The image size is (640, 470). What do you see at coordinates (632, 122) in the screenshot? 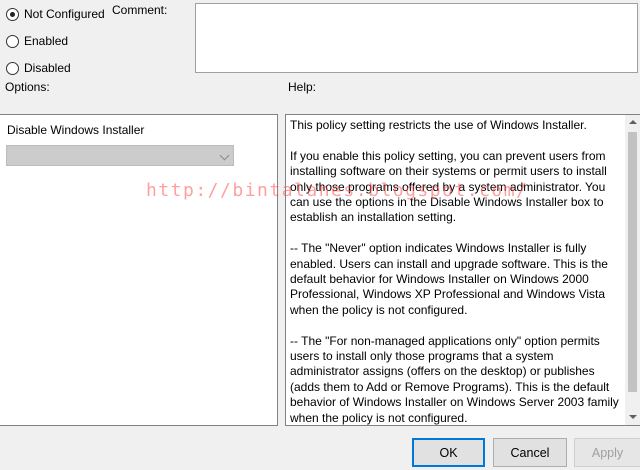
I see `scroll-up-arrow-icon` at bounding box center [632, 122].